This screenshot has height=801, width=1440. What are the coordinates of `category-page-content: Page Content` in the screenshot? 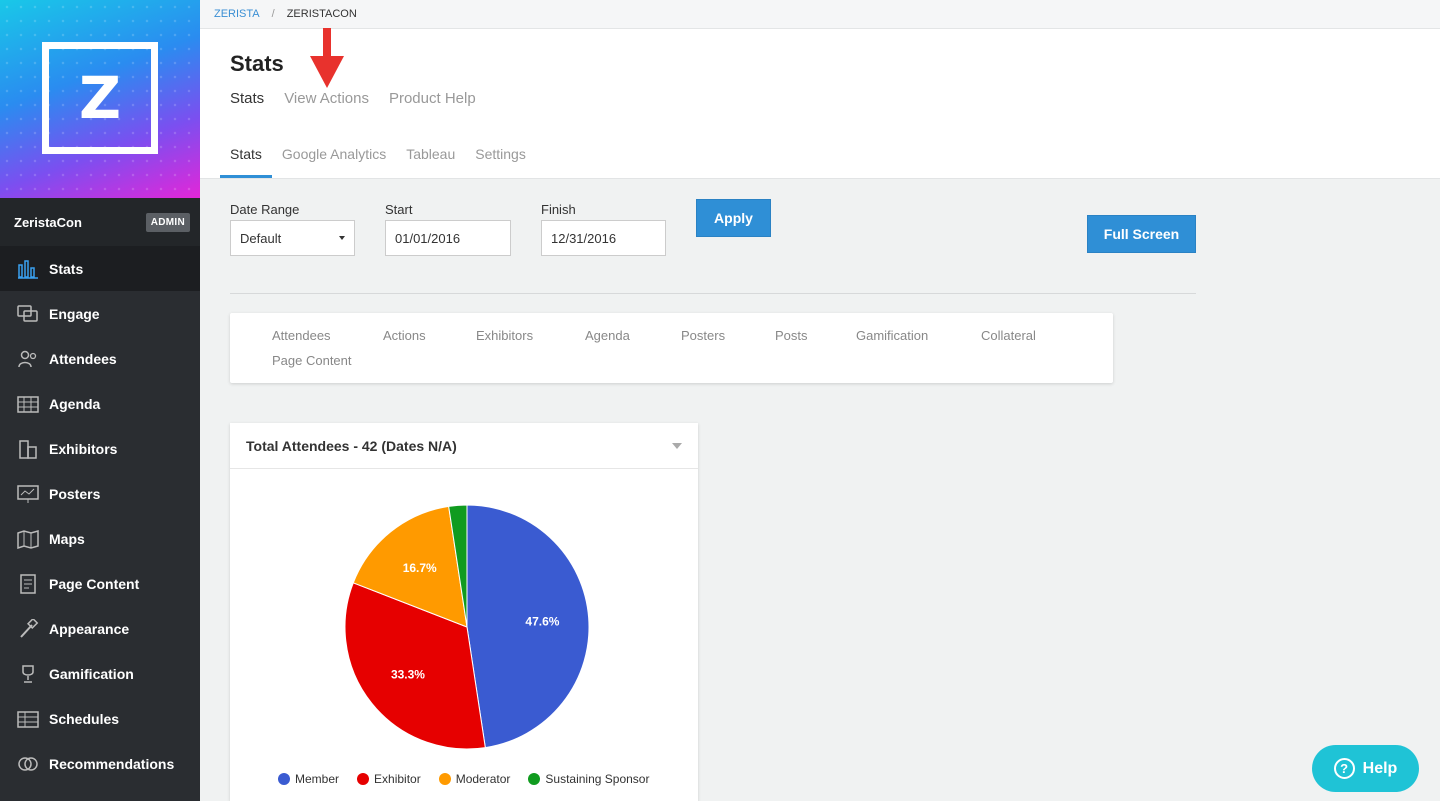 It's located at (312, 360).